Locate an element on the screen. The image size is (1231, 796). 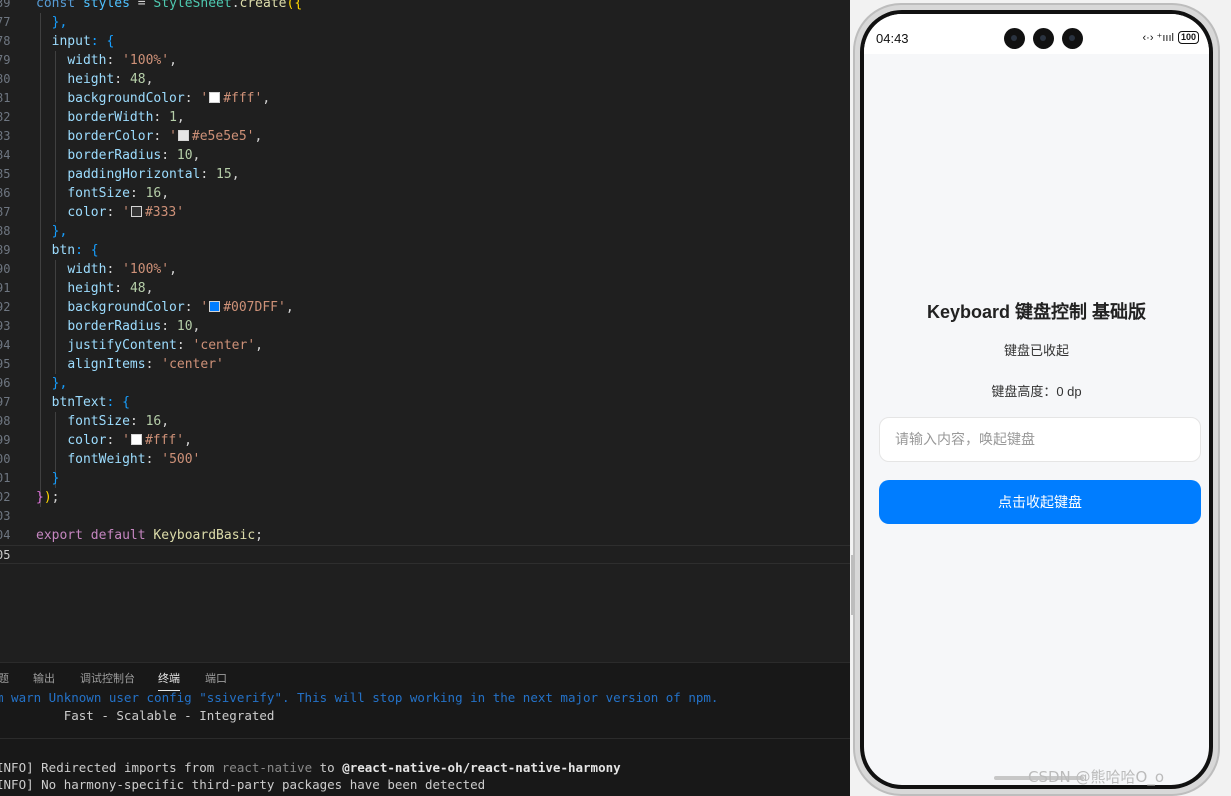
code-line: 99 color: '#fff', is located at coordinates (425, 440).